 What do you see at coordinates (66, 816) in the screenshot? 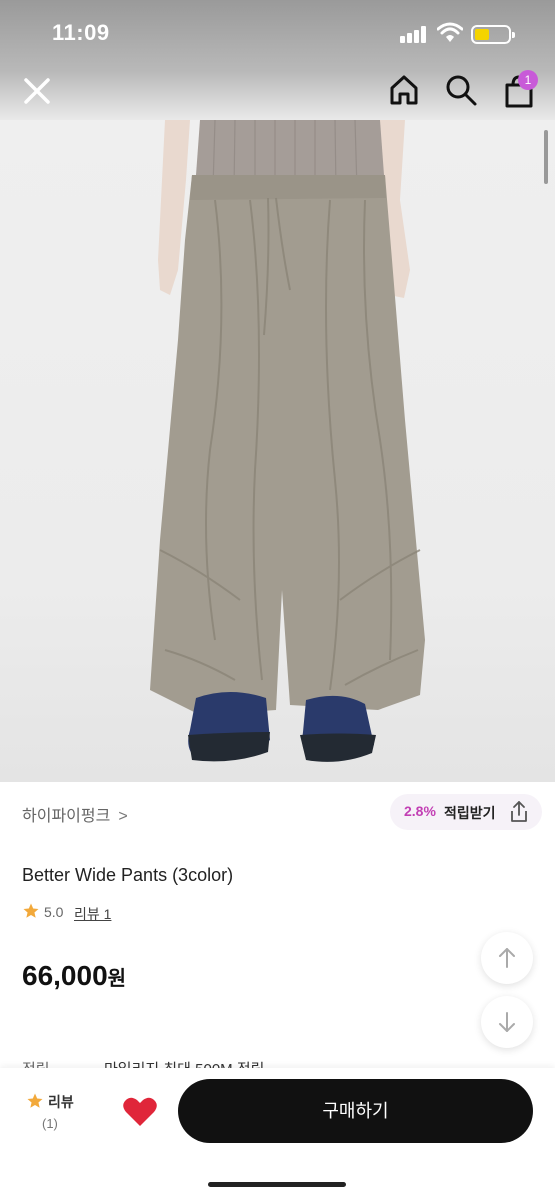
I see `brand-name: 하이파이펑크` at bounding box center [66, 816].